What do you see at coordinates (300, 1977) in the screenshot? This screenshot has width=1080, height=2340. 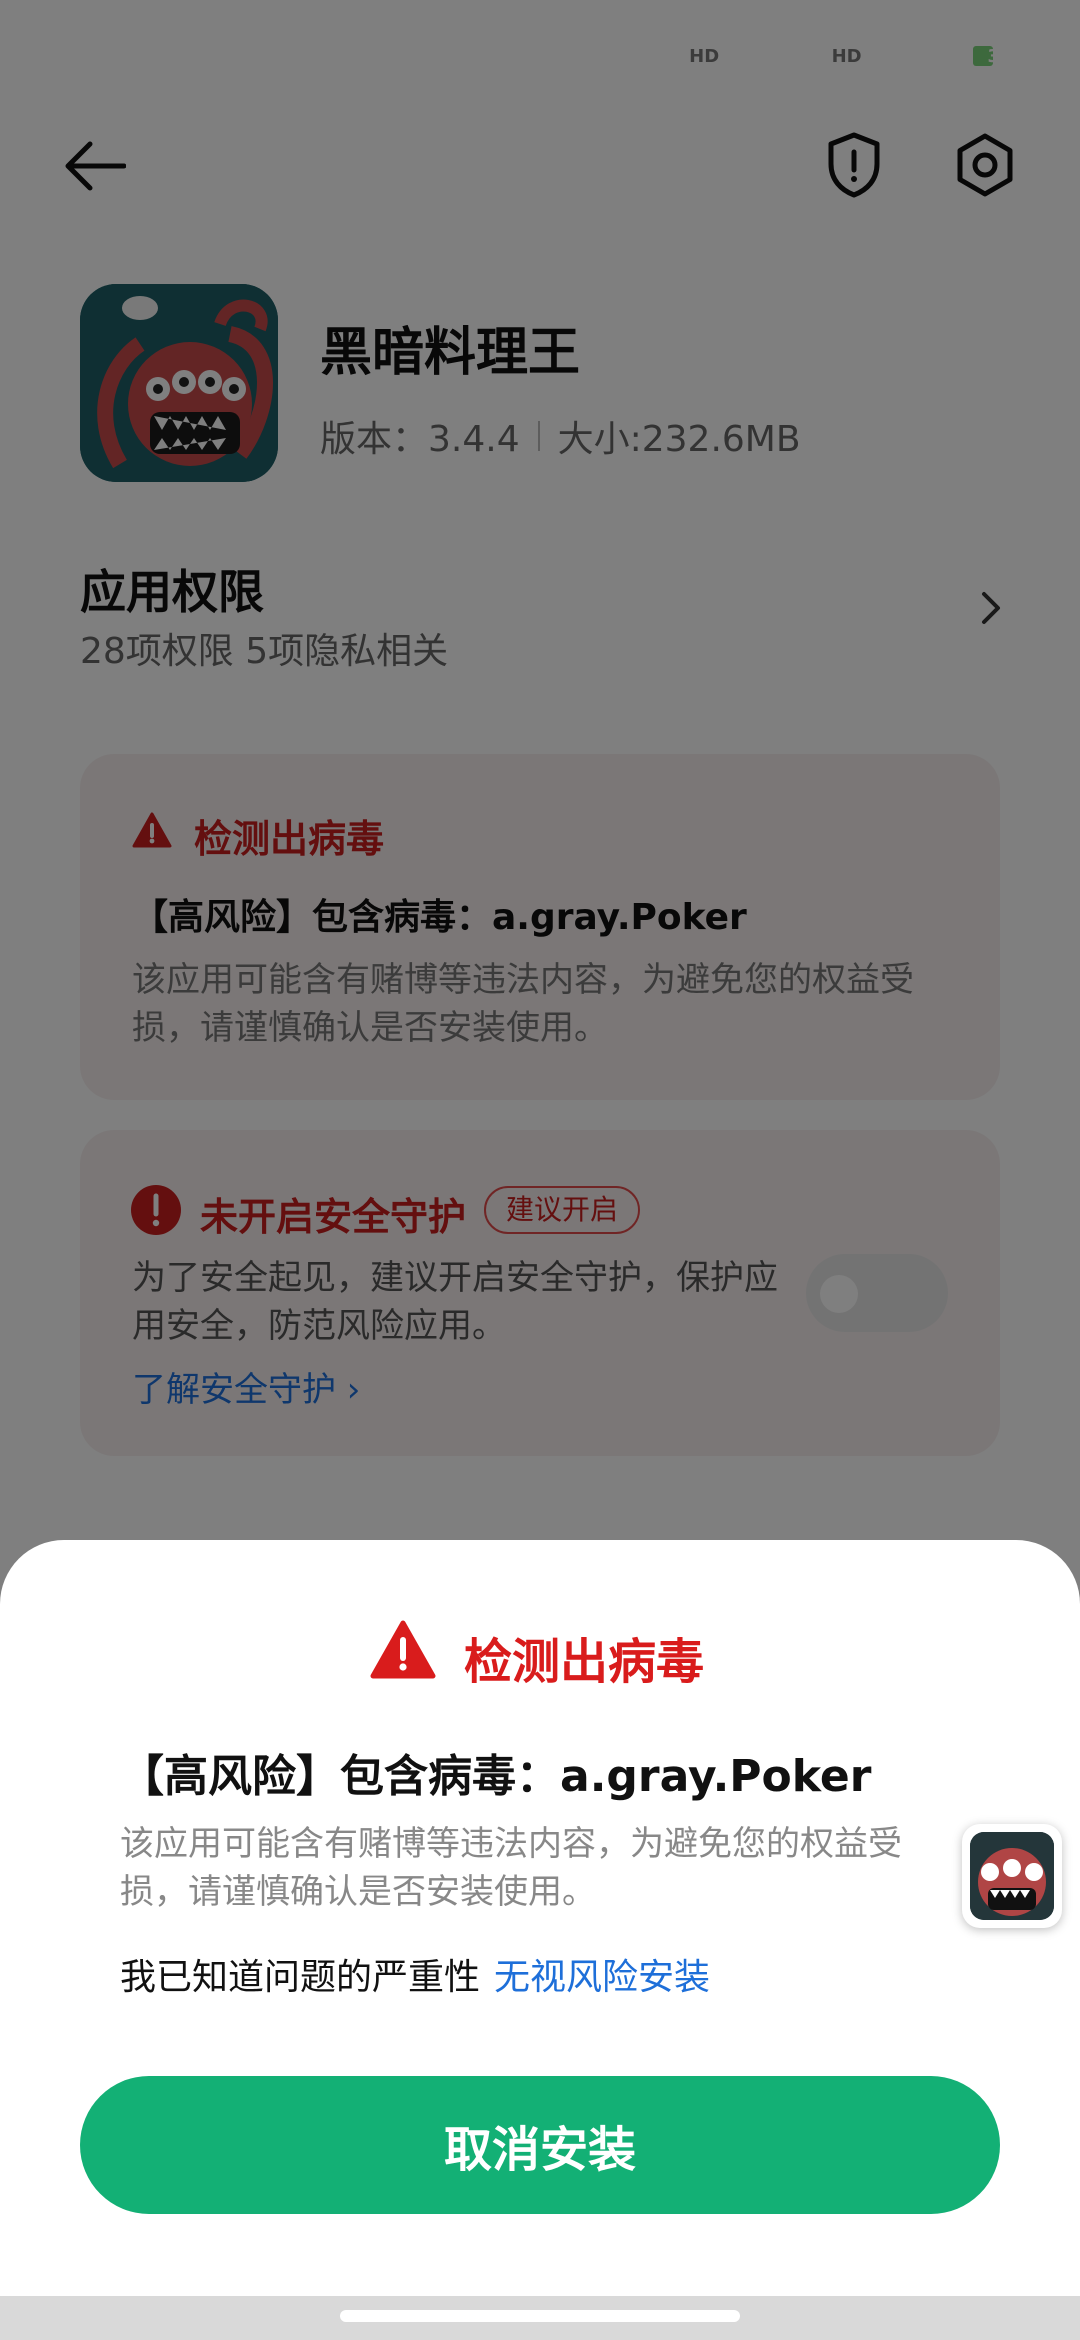 I see `acknowledge-text: 我已知道问题的严重性` at bounding box center [300, 1977].